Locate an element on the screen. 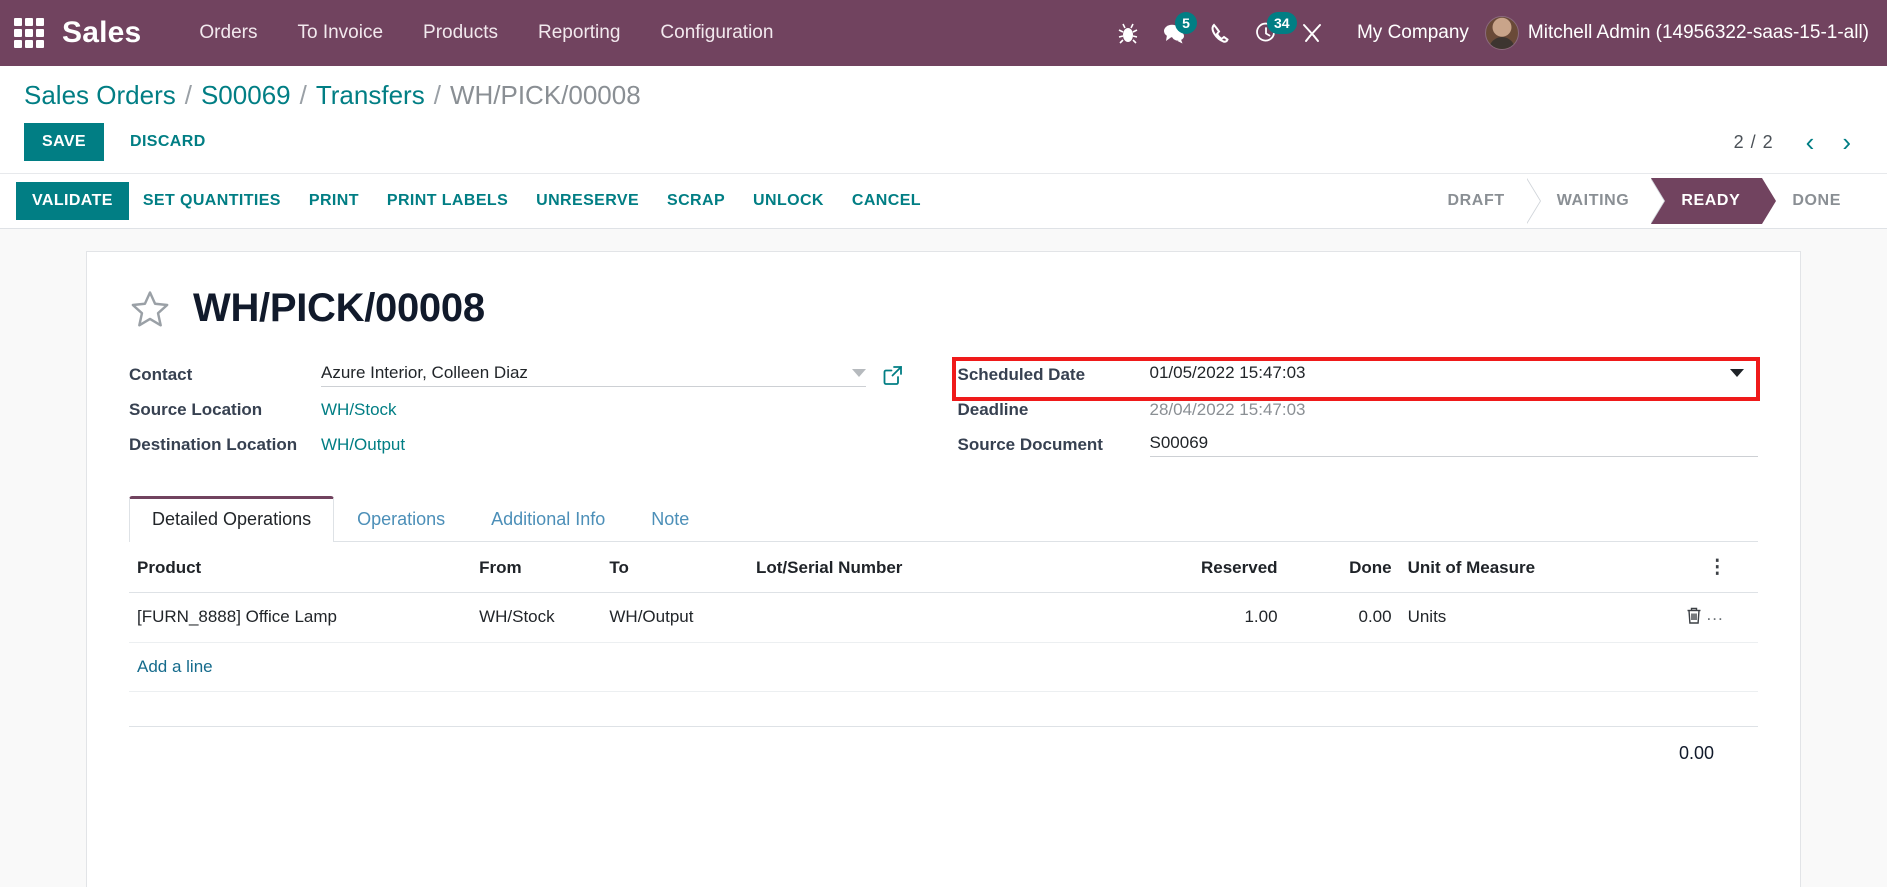 The width and height of the screenshot is (1887, 887). add-a-line-button: Add a line is located at coordinates (943, 667).